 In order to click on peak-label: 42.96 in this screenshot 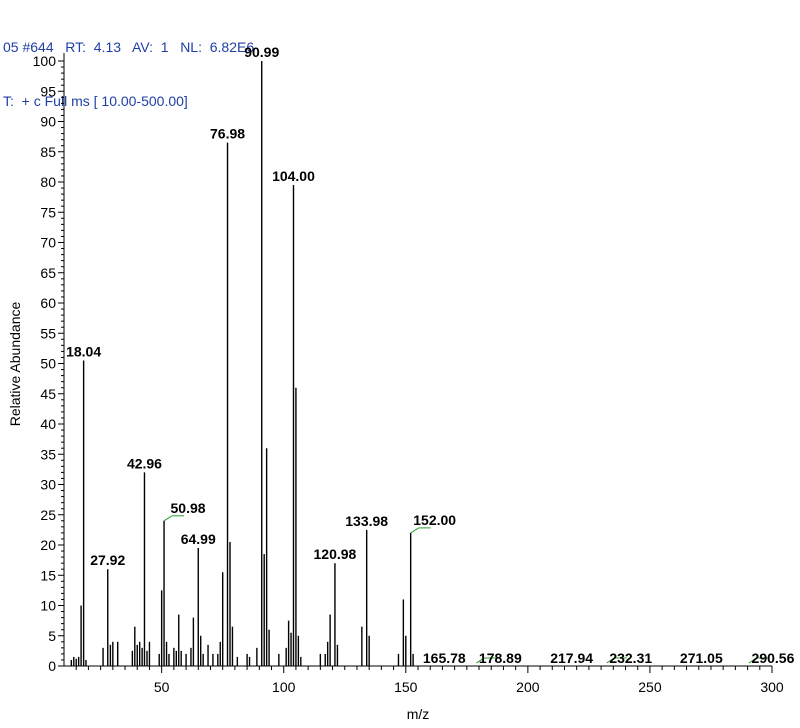, I will do `click(144, 463)`.